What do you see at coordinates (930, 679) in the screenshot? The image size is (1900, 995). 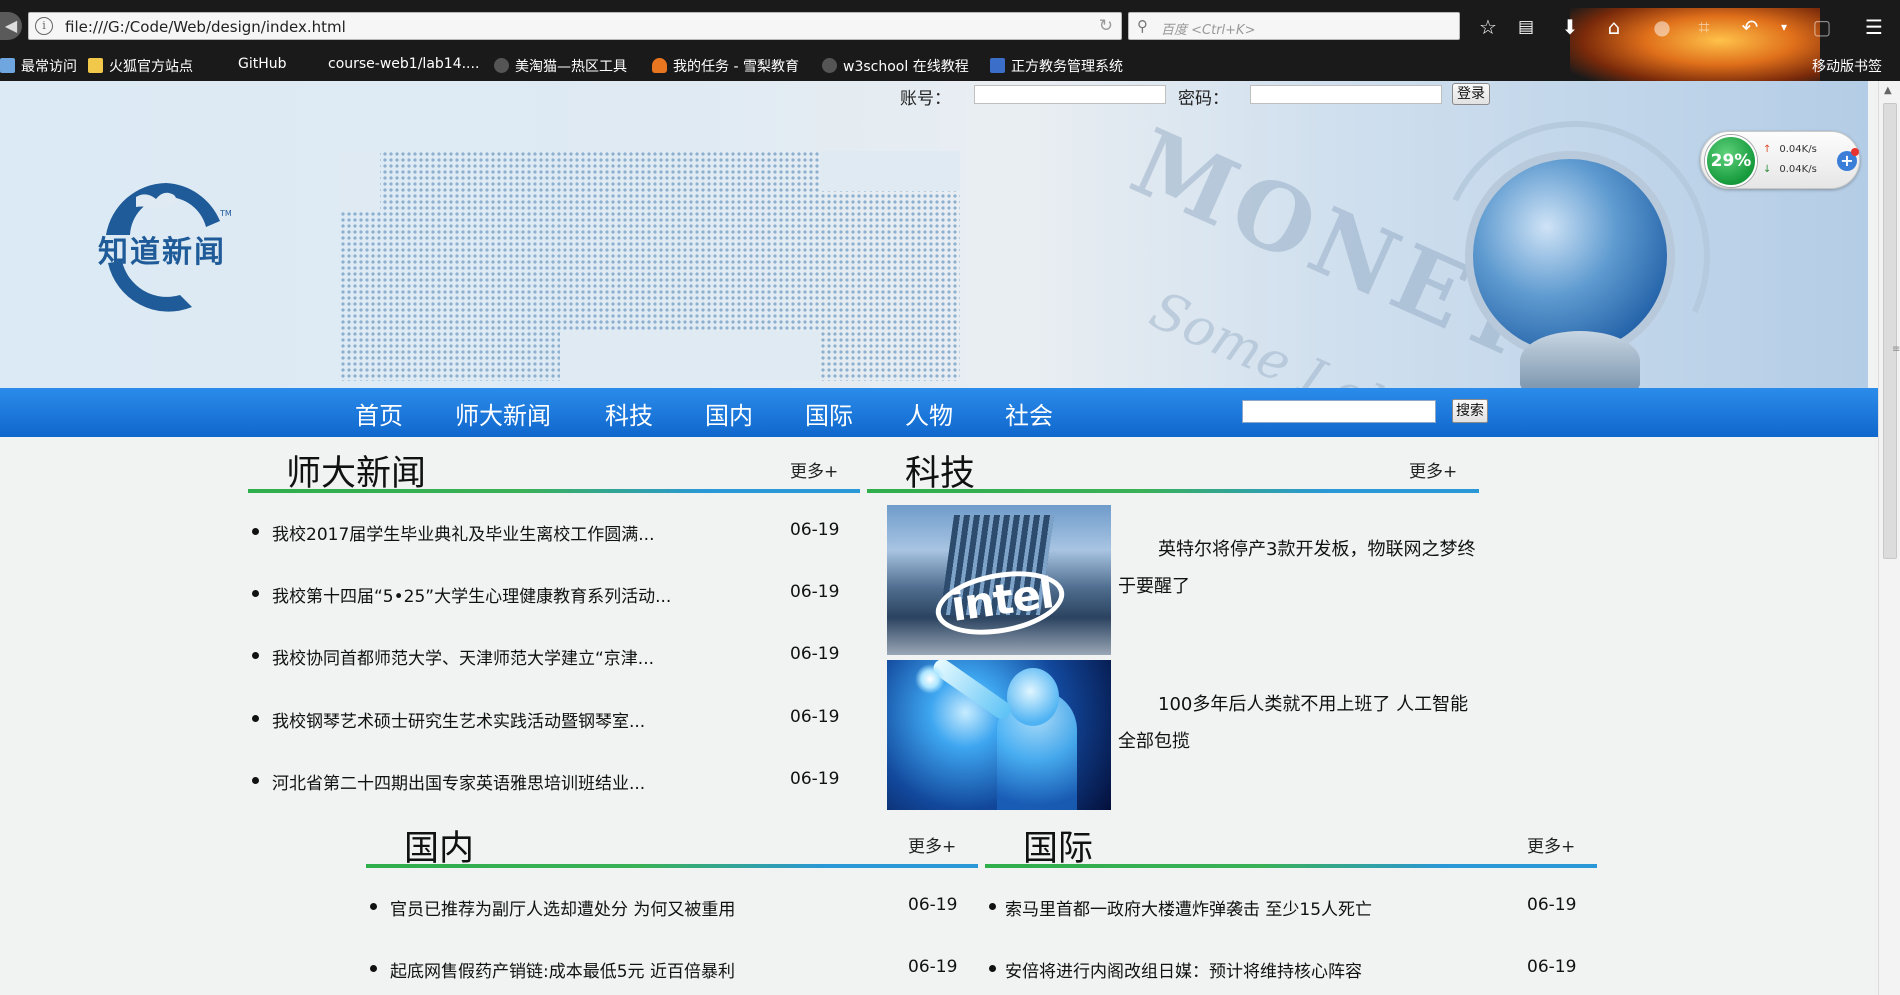 I see `ai-glow-shape` at bounding box center [930, 679].